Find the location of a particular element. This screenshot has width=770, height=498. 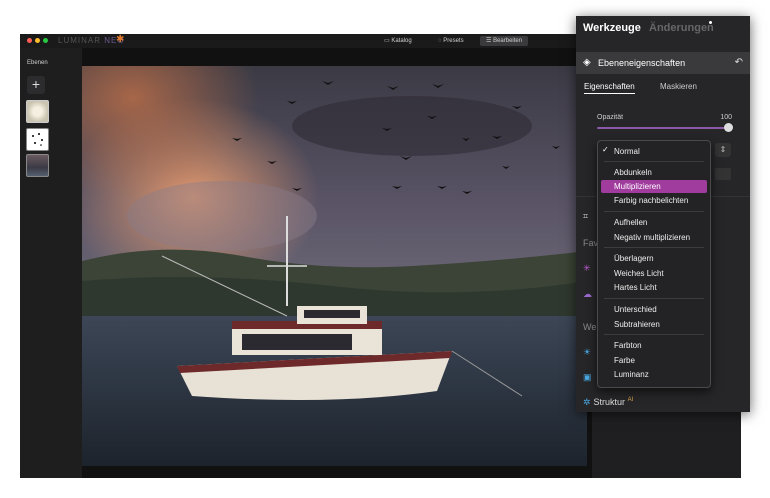

blend-option-lighten: Aufhellen is located at coordinates (654, 222).